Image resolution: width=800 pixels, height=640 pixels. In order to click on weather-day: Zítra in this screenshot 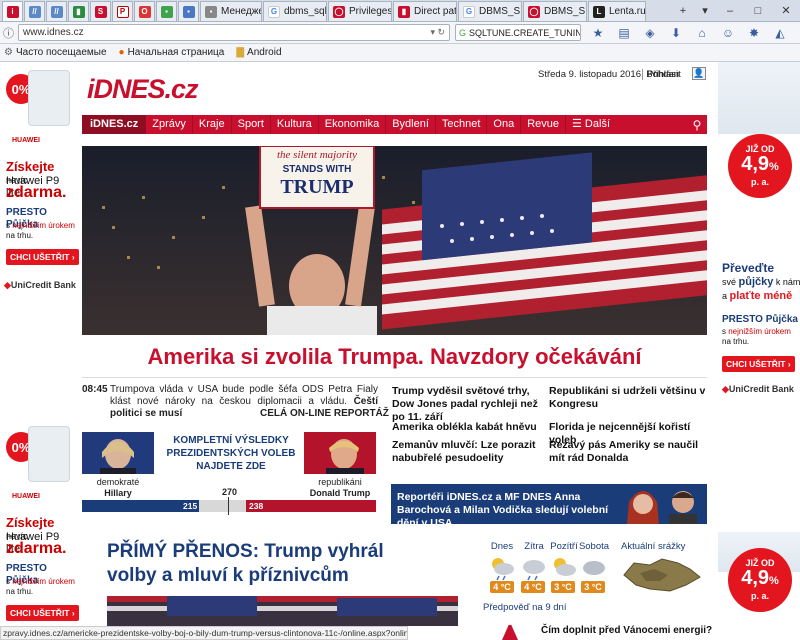, I will do `click(534, 546)`.